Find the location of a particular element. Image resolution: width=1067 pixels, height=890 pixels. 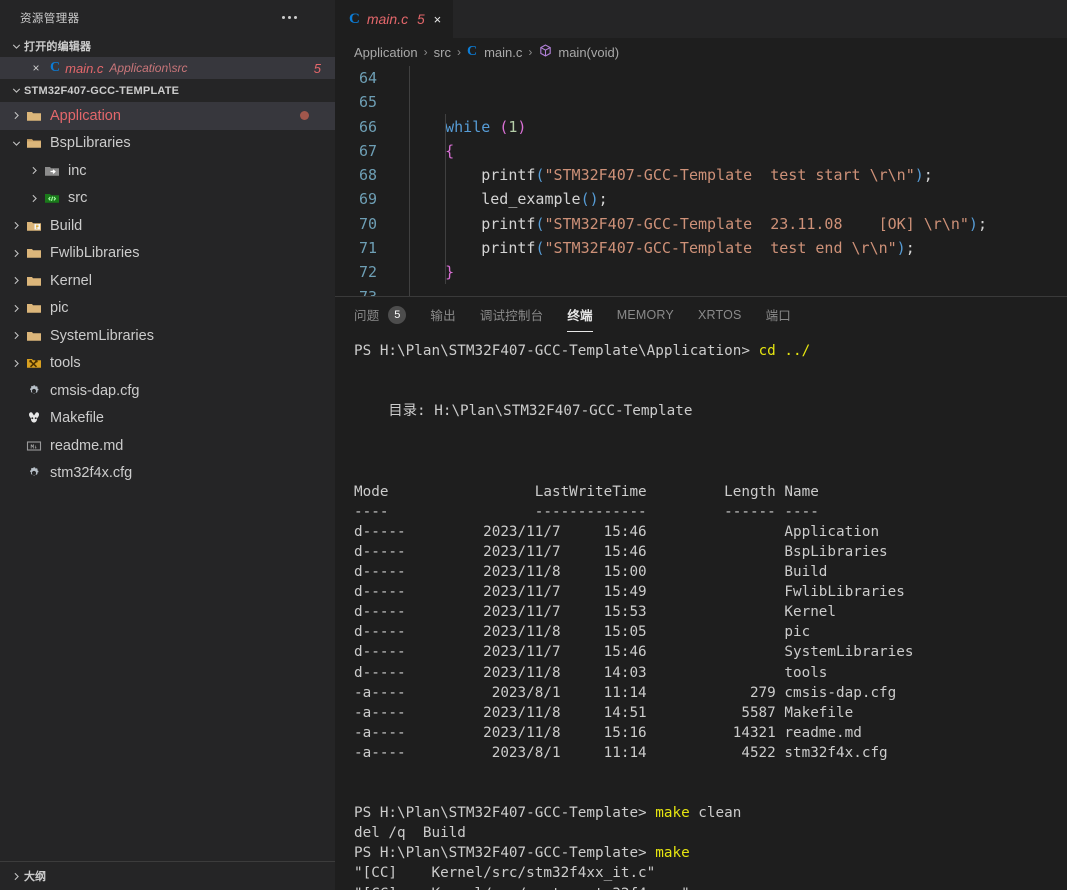

terminal-line: Mode LastWriteTime Length Name is located at coordinates (586, 491).